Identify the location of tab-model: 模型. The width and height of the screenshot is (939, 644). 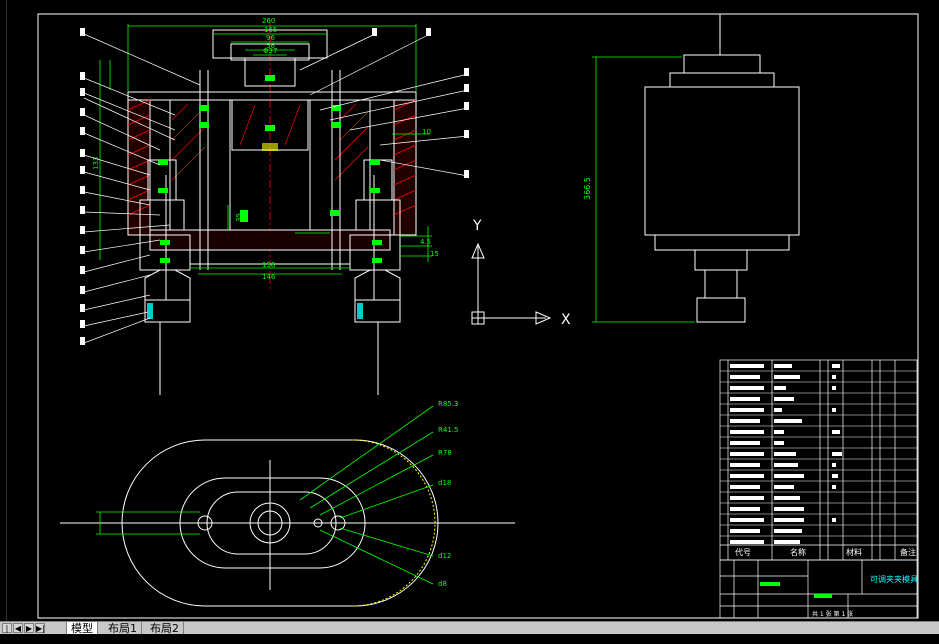
(82, 628).